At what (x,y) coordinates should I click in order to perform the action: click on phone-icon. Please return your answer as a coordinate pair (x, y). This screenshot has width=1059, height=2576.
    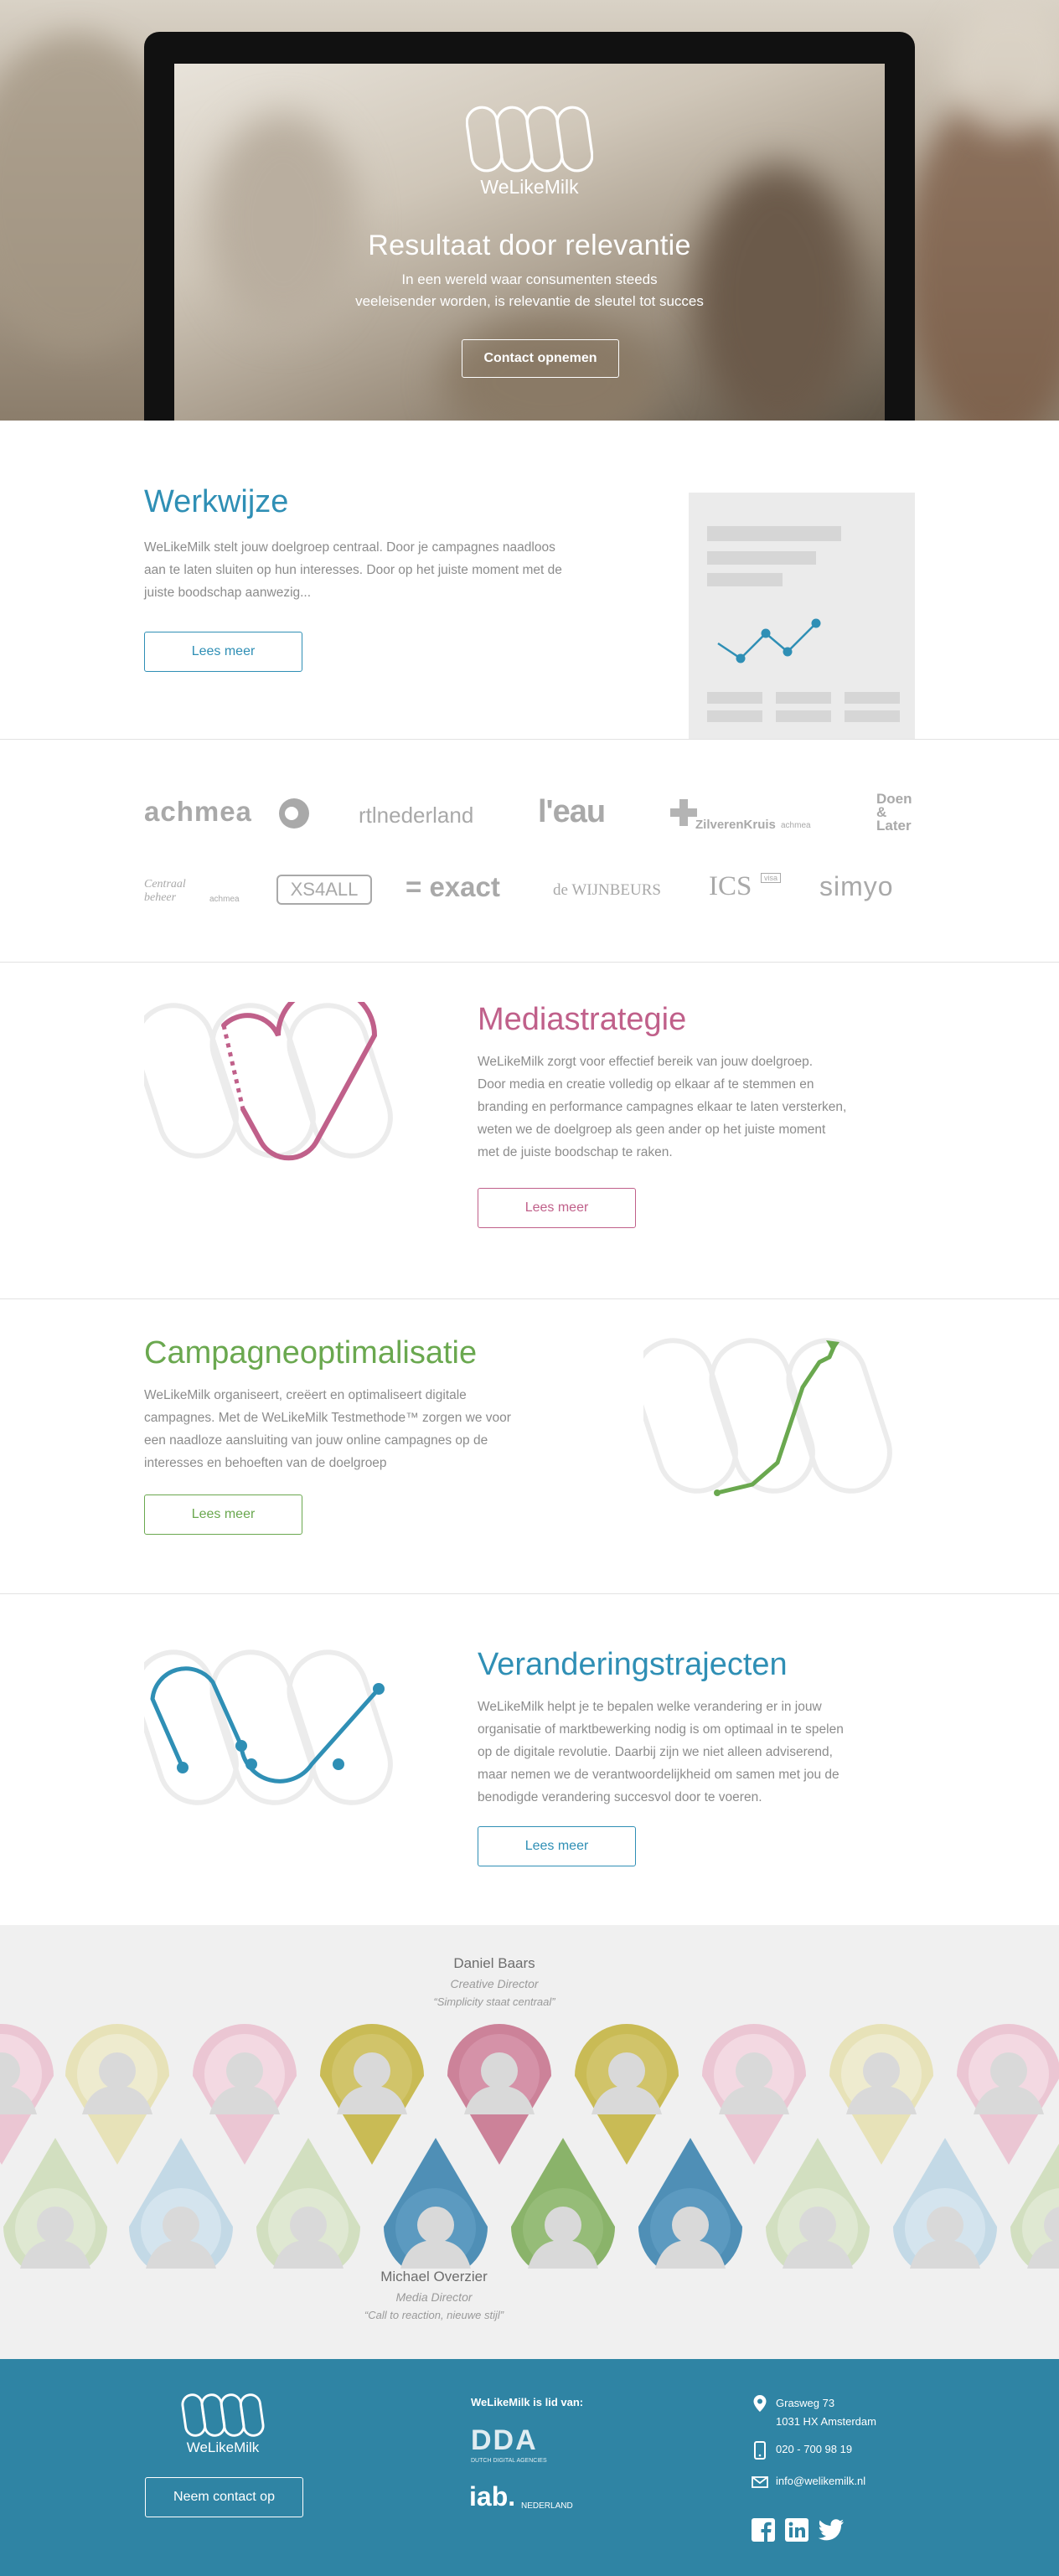
    Looking at the image, I should click on (760, 2450).